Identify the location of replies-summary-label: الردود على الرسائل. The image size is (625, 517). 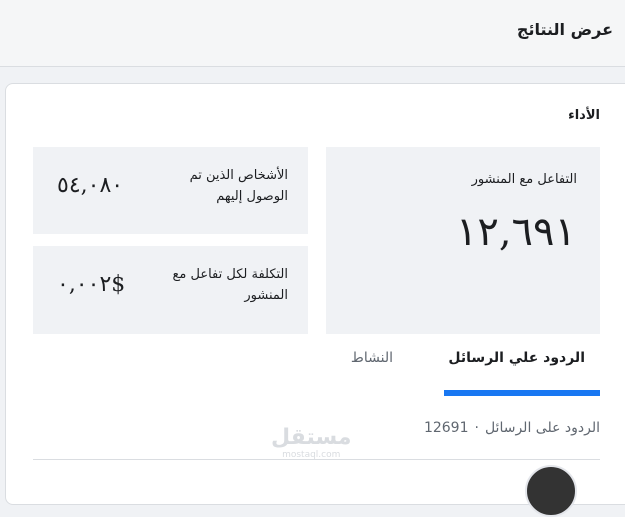
(542, 428).